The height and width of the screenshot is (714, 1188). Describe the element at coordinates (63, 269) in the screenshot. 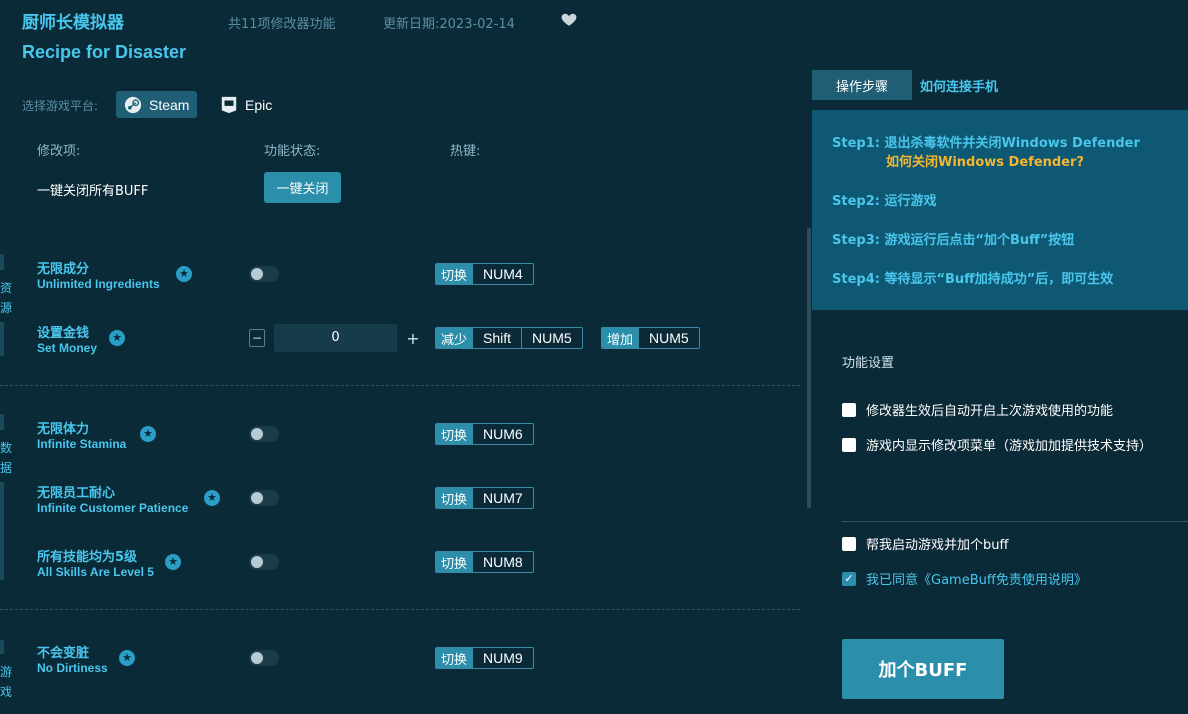

I see `item-name-cn: 无限成分` at that location.